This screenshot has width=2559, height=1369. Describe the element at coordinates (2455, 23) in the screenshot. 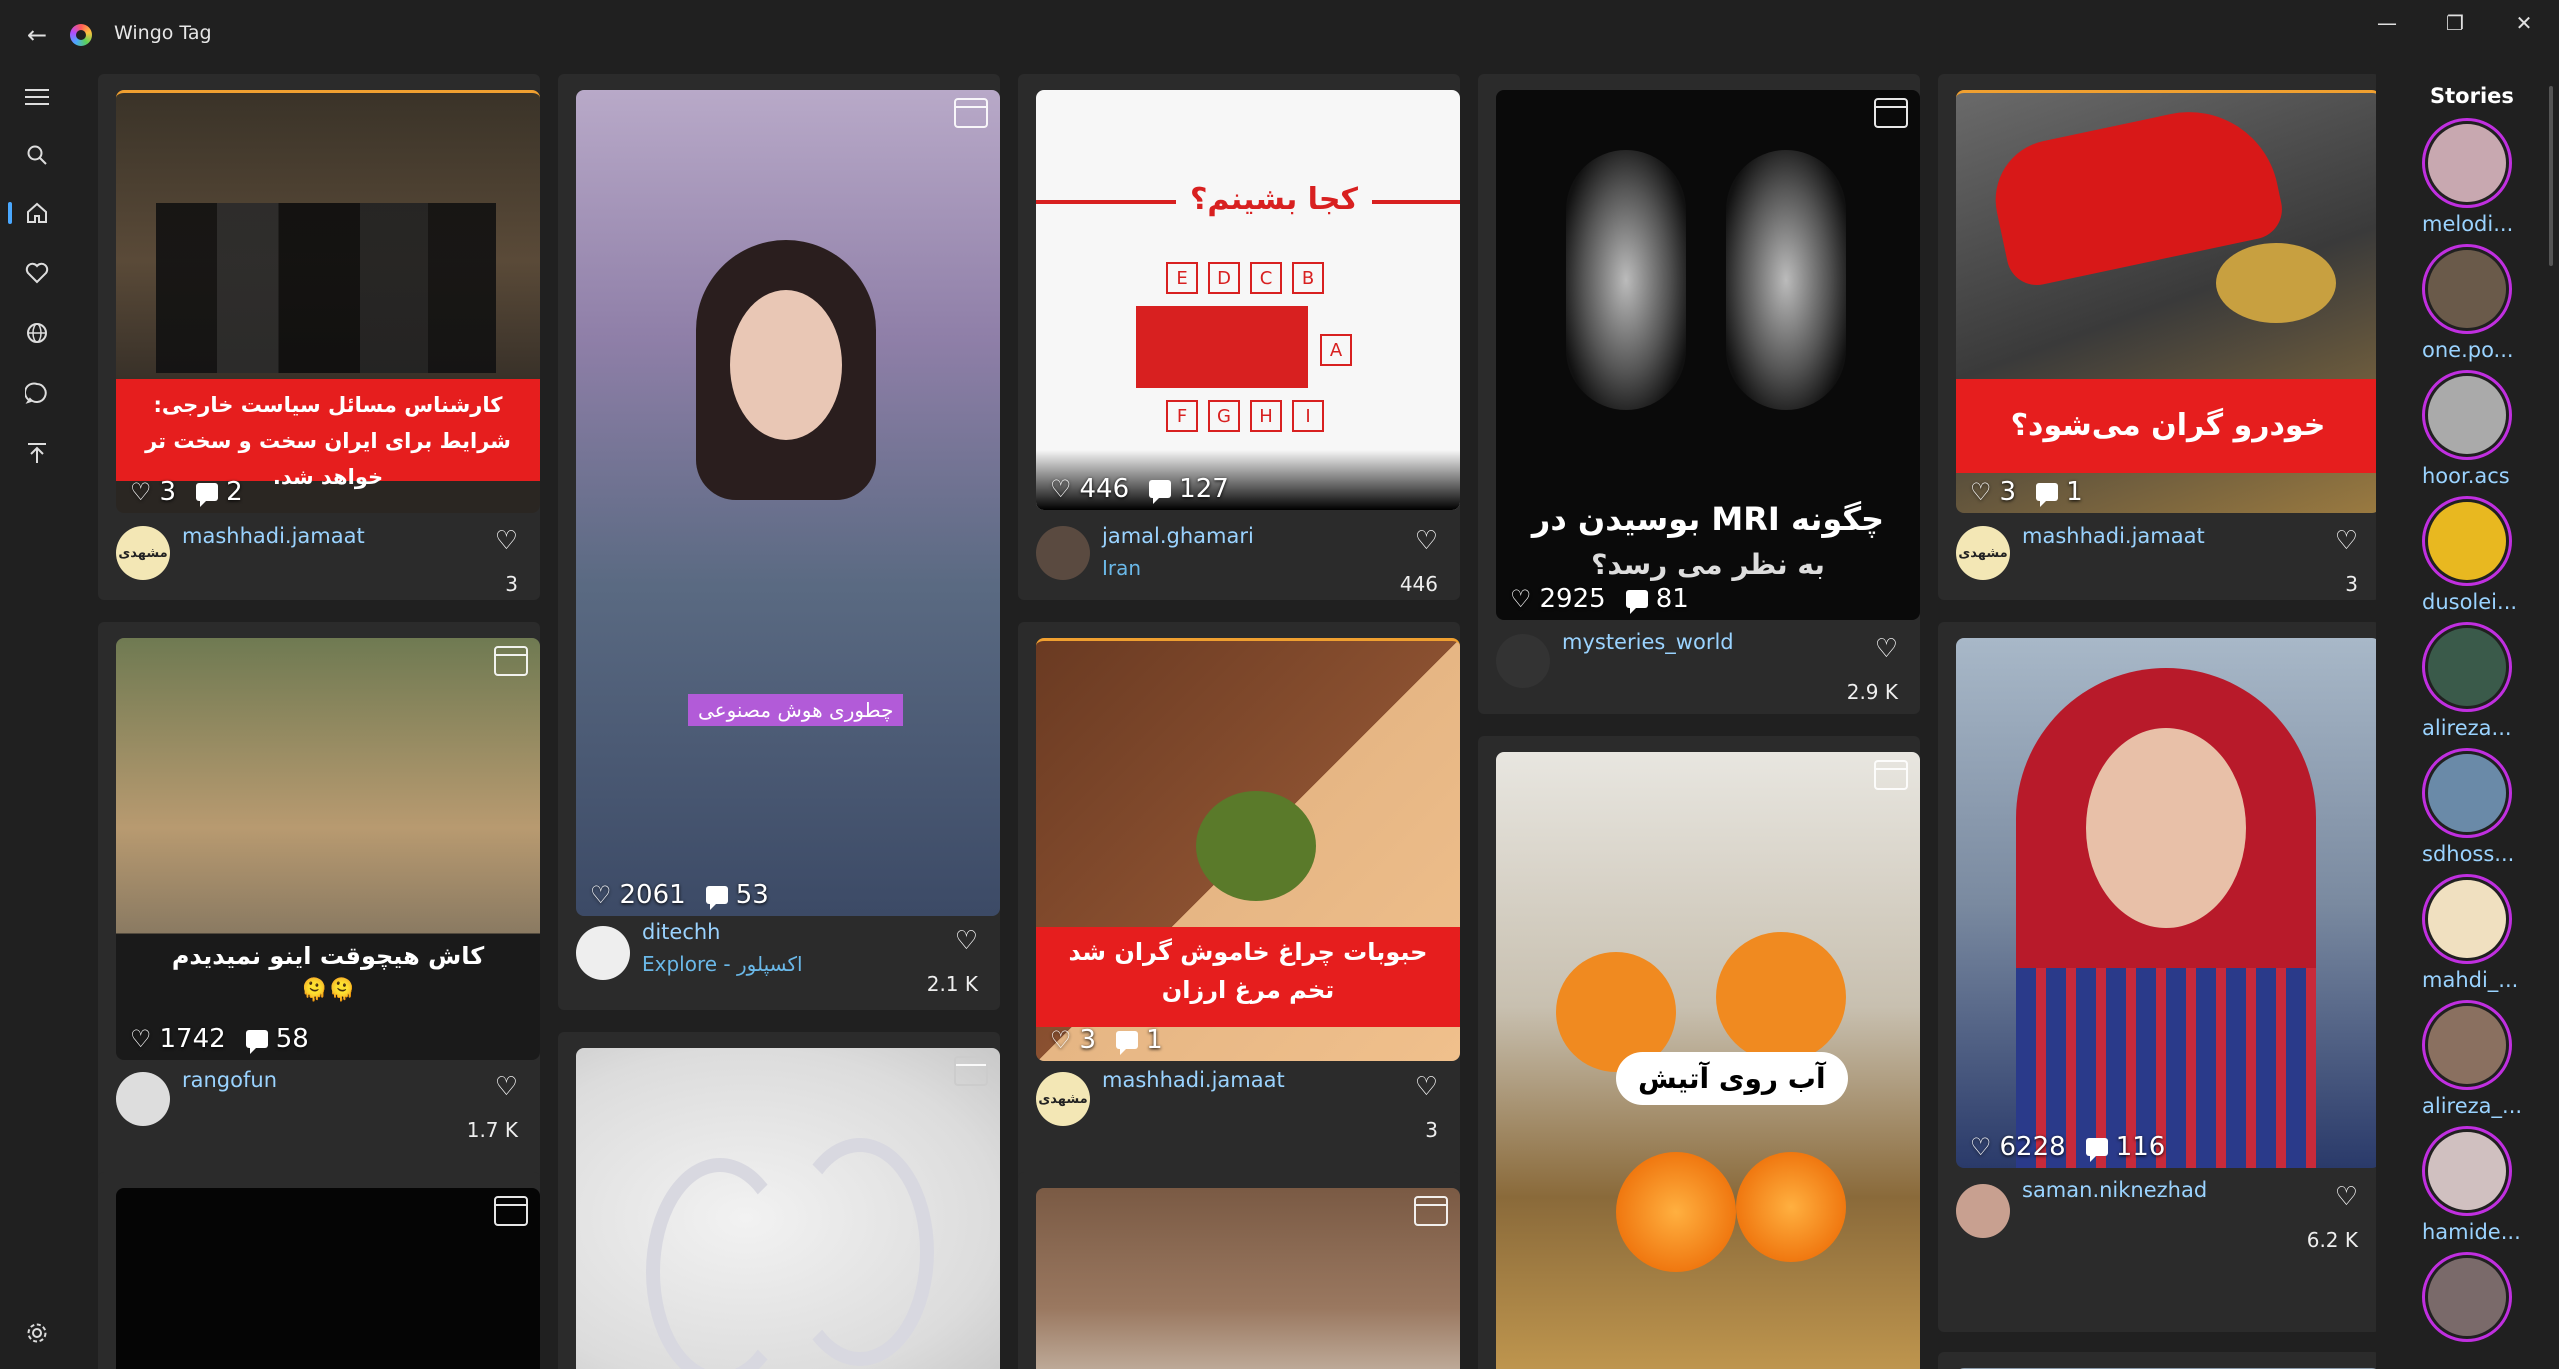

I see `restore-button: ❐` at that location.